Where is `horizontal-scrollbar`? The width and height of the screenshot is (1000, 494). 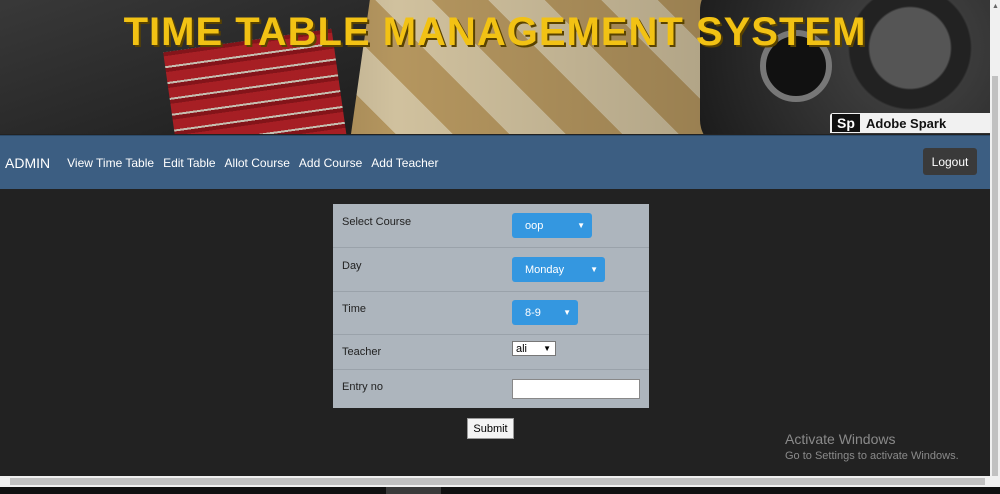
horizontal-scrollbar is located at coordinates (500, 481).